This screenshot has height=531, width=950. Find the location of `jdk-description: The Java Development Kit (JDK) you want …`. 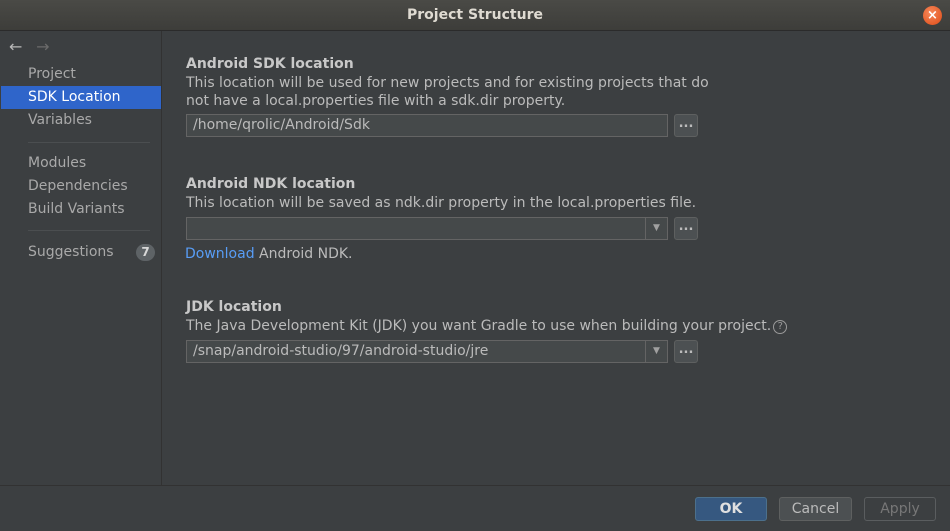

jdk-description: The Java Development Kit (JDK) you want … is located at coordinates (487, 326).